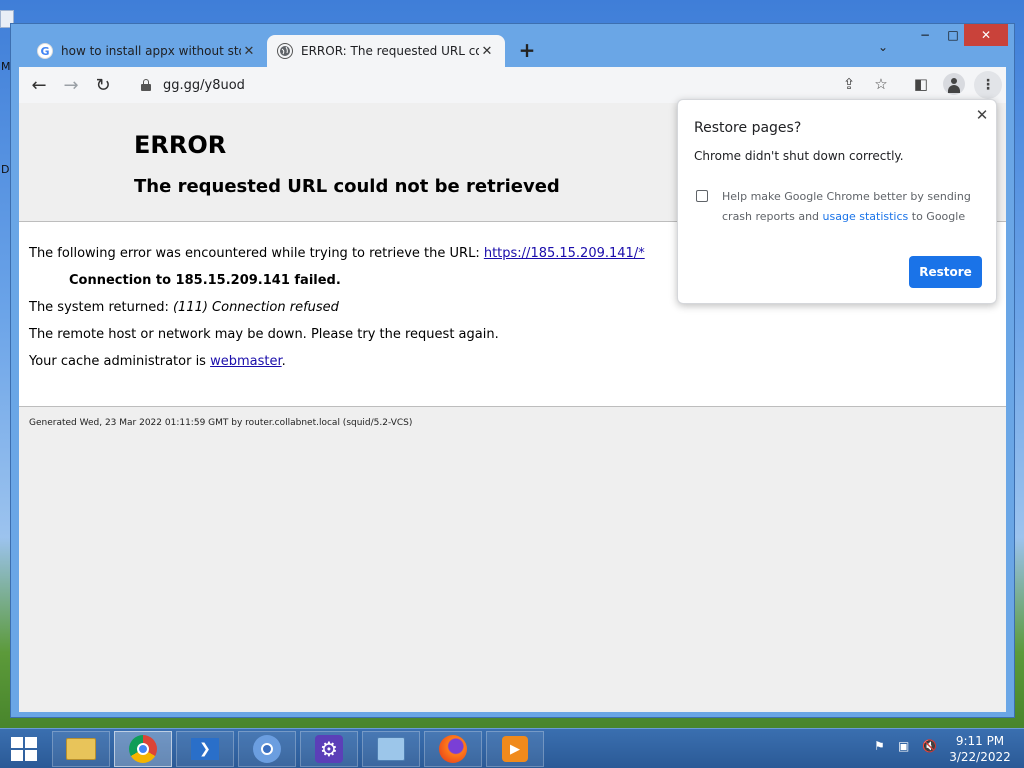 Image resolution: width=1024 pixels, height=768 pixels. I want to click on gear-icon: ⚙, so click(329, 749).